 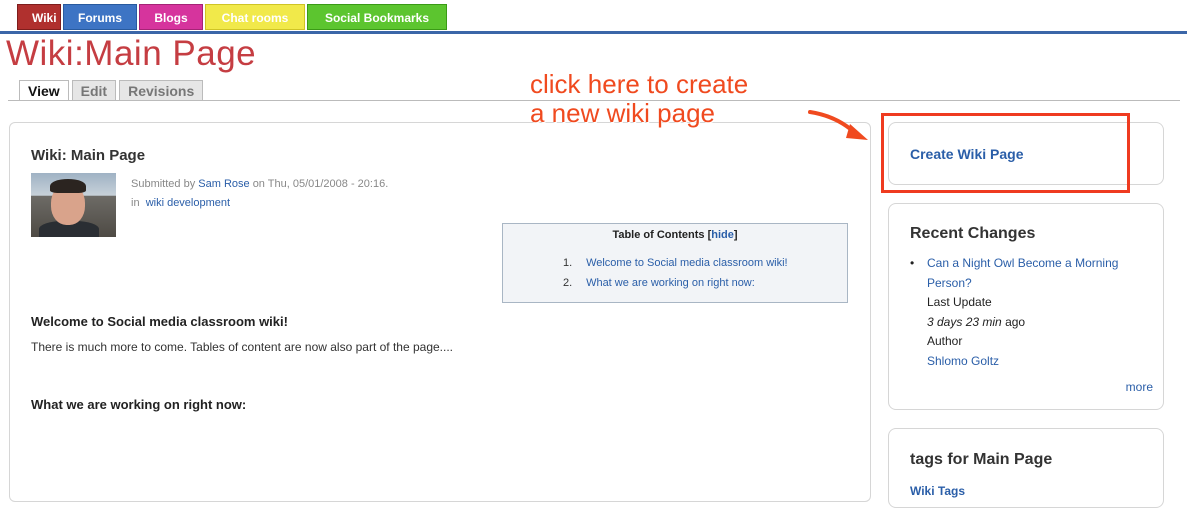 What do you see at coordinates (39, 17) in the screenshot?
I see `nav-tab-wiki: Wiki` at bounding box center [39, 17].